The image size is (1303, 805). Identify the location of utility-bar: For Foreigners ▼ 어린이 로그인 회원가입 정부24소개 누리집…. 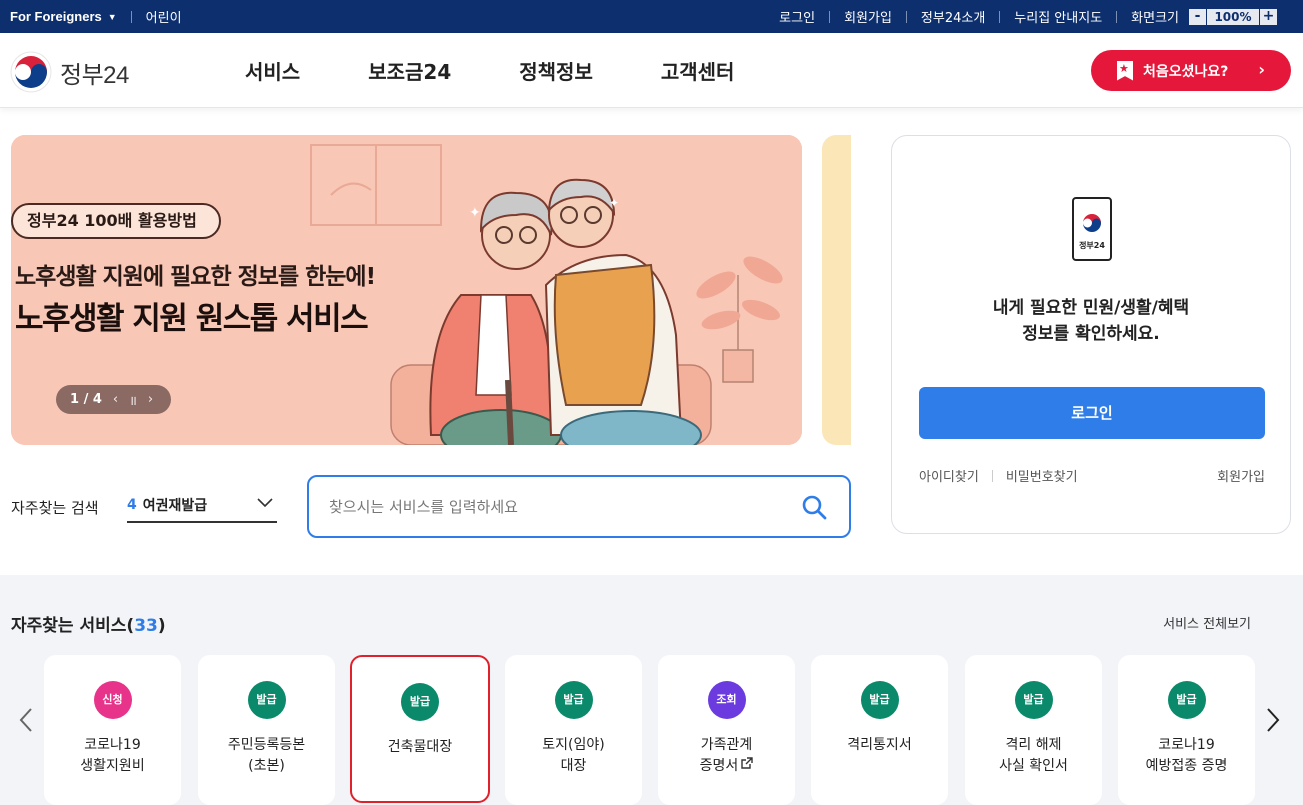
(651, 16).